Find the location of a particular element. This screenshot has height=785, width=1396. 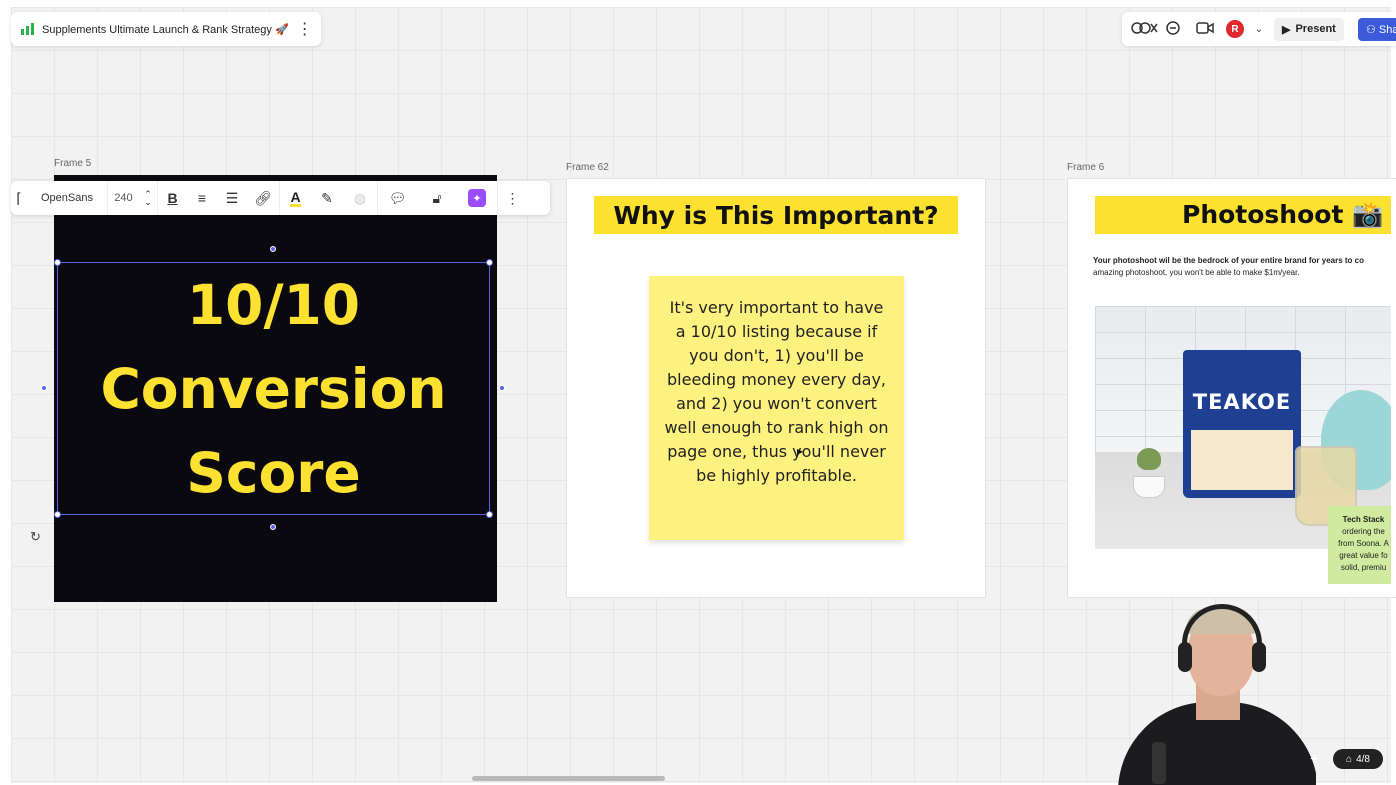

ai-assist-icon: ✦ is located at coordinates (477, 198).